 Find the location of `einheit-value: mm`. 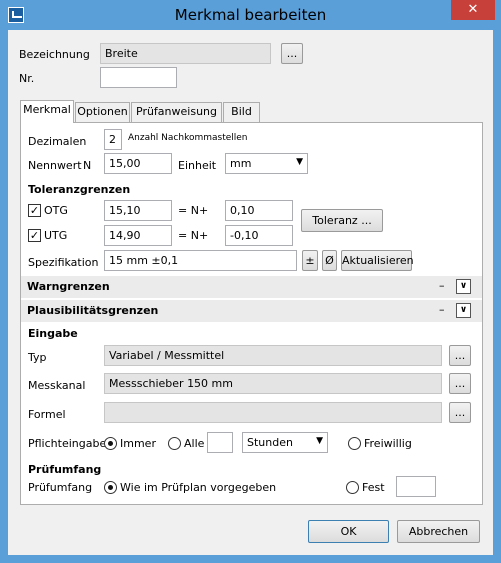

einheit-value: mm is located at coordinates (241, 163).